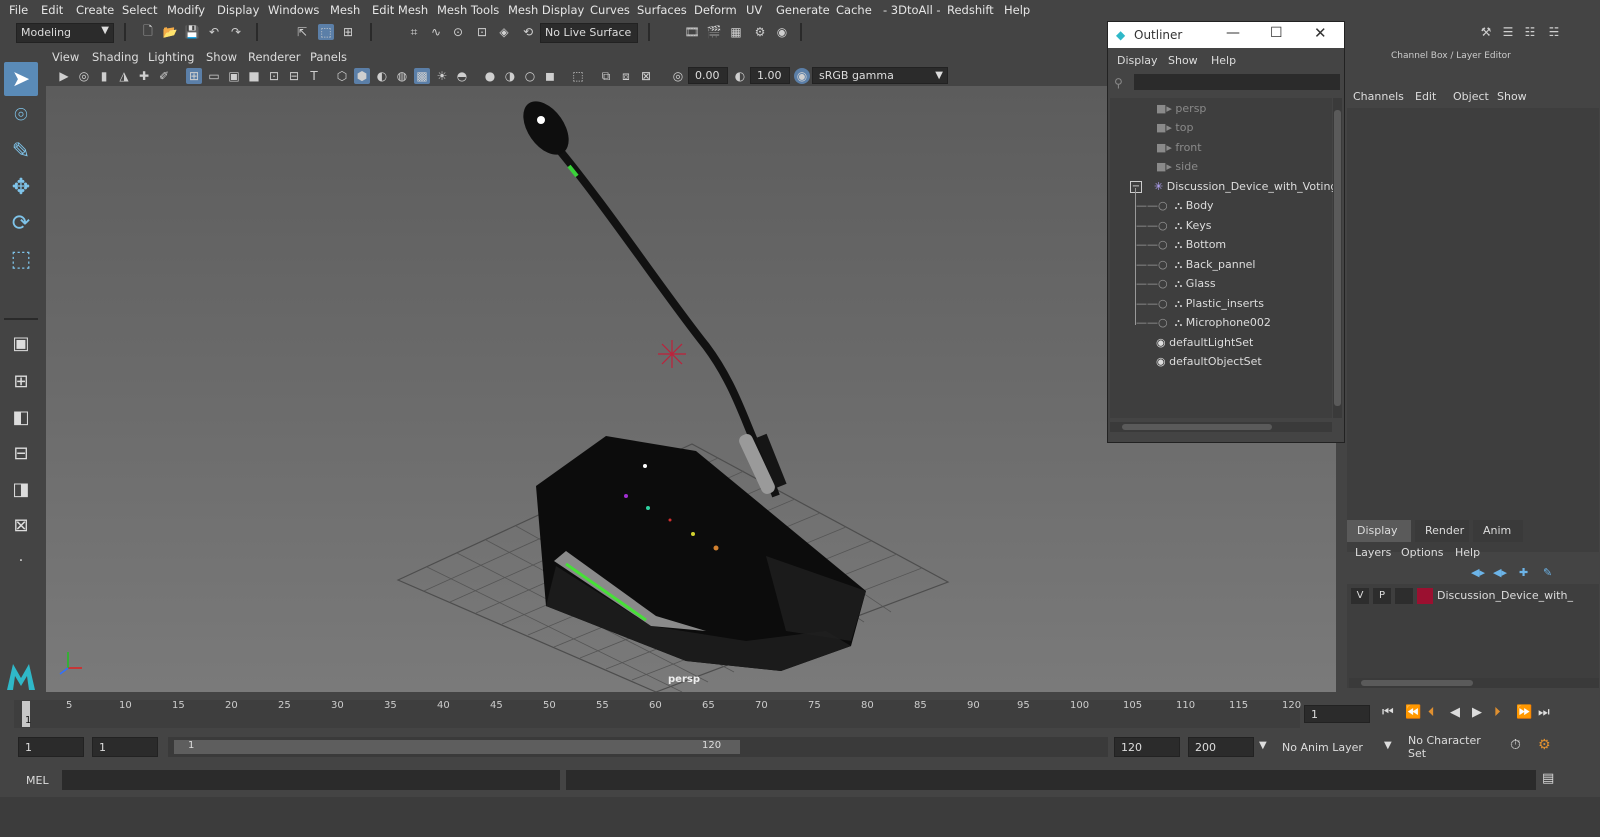  Describe the element at coordinates (1237, 82) in the screenshot. I see `outliner-search-input` at that location.